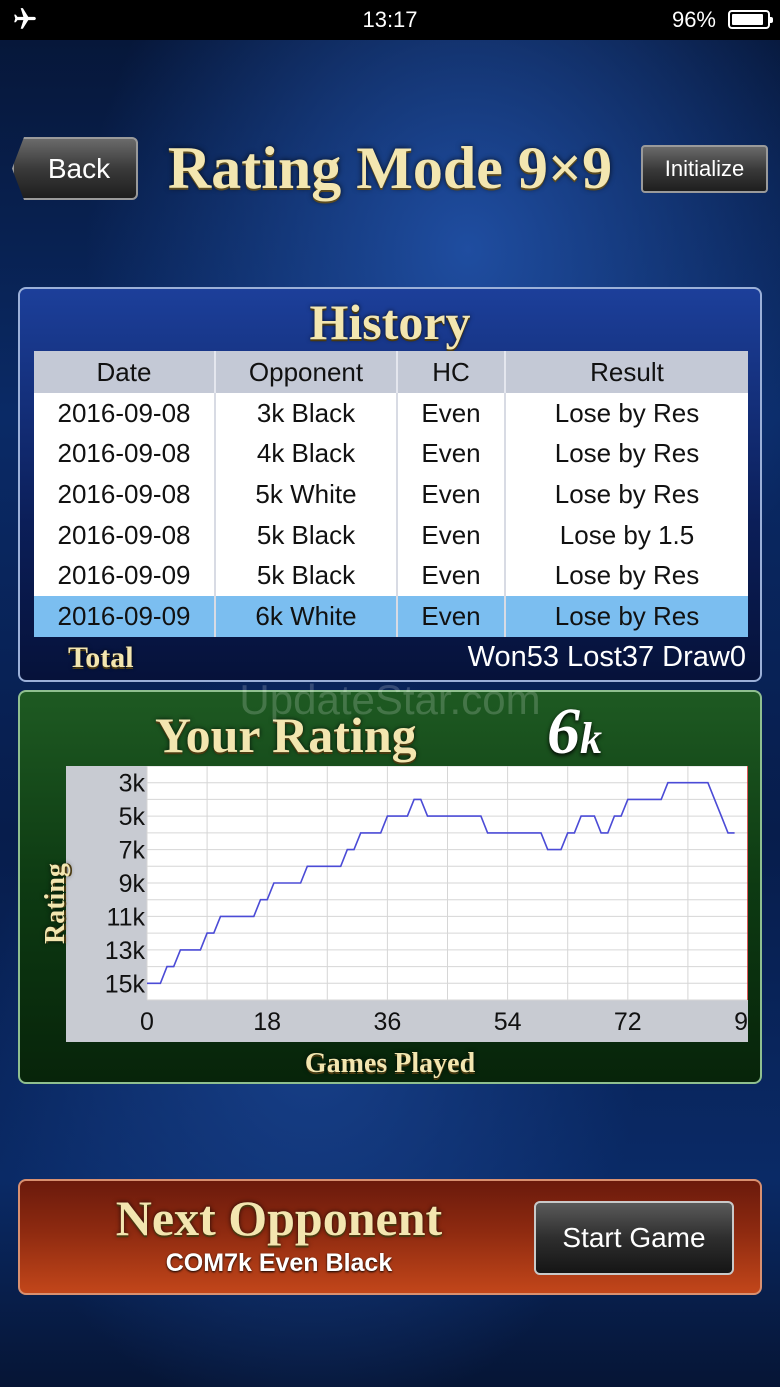 The width and height of the screenshot is (780, 1387). Describe the element at coordinates (132, 817) in the screenshot. I see `y-tick-label: 5k` at that location.